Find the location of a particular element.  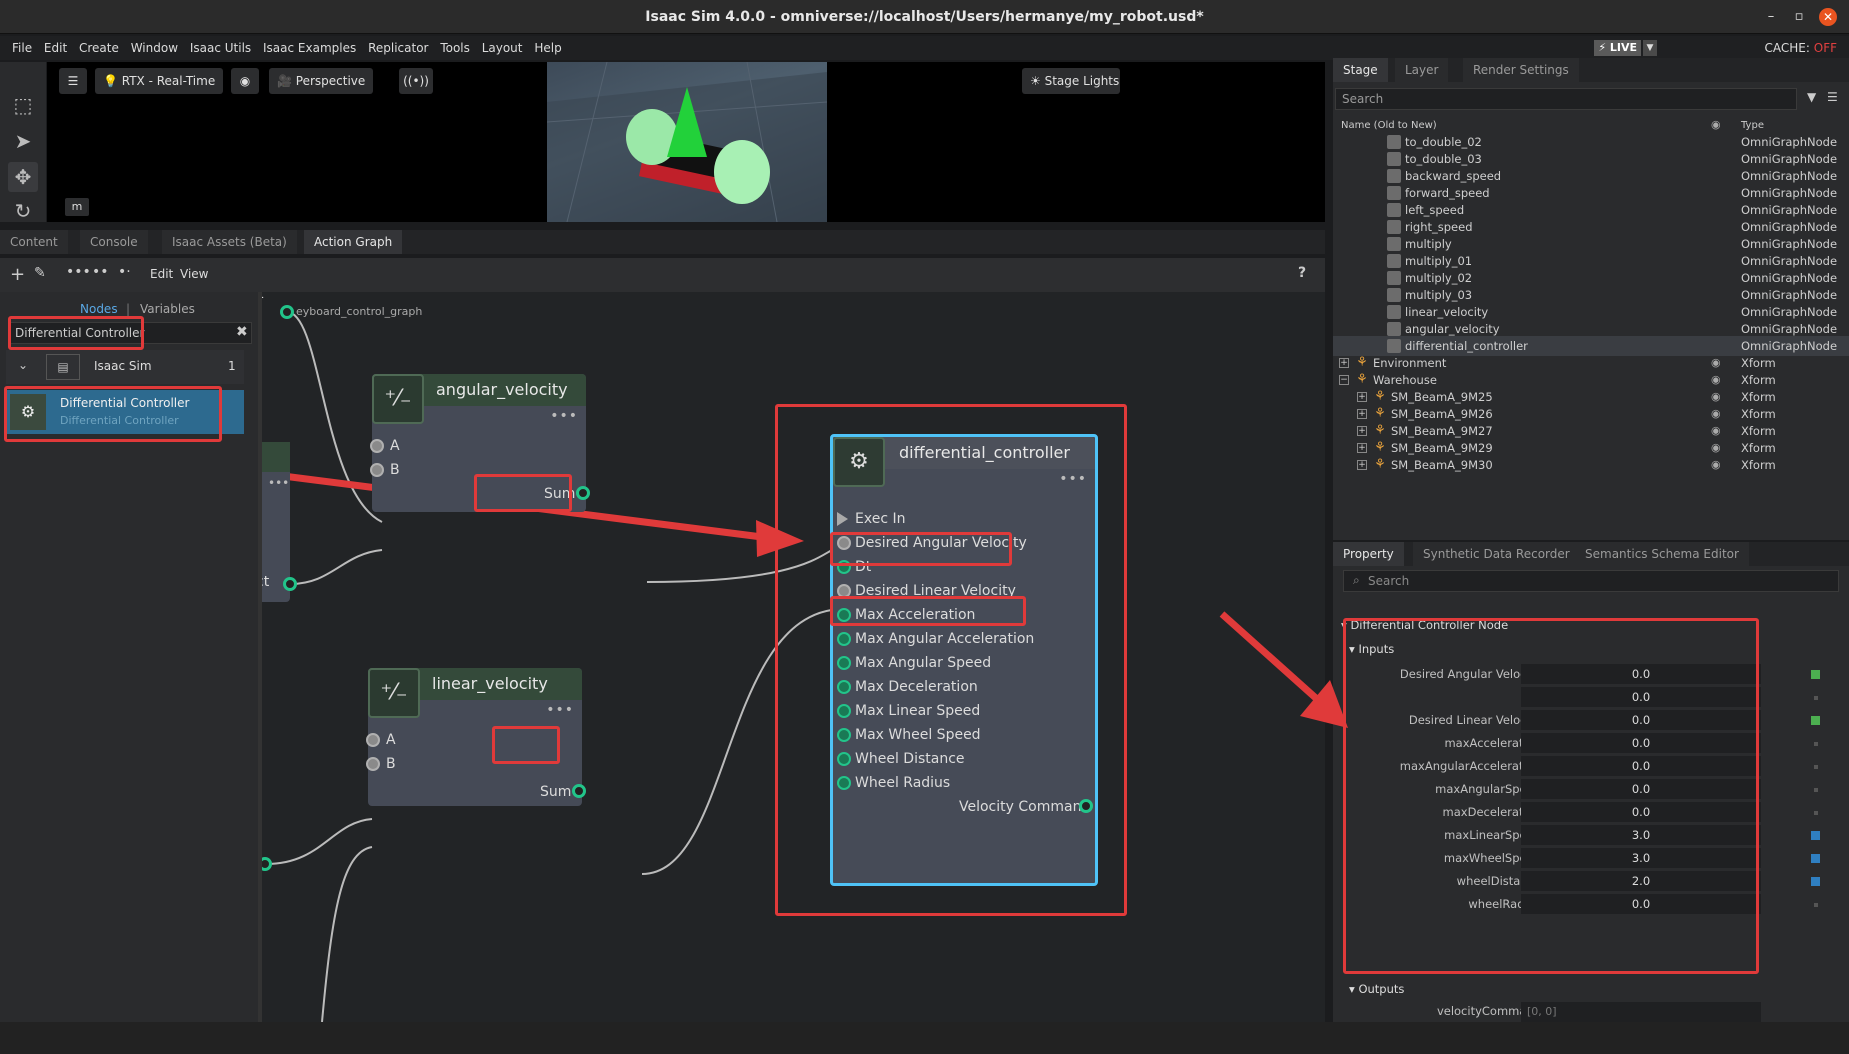

settings-icon: ☰ is located at coordinates (73, 81).